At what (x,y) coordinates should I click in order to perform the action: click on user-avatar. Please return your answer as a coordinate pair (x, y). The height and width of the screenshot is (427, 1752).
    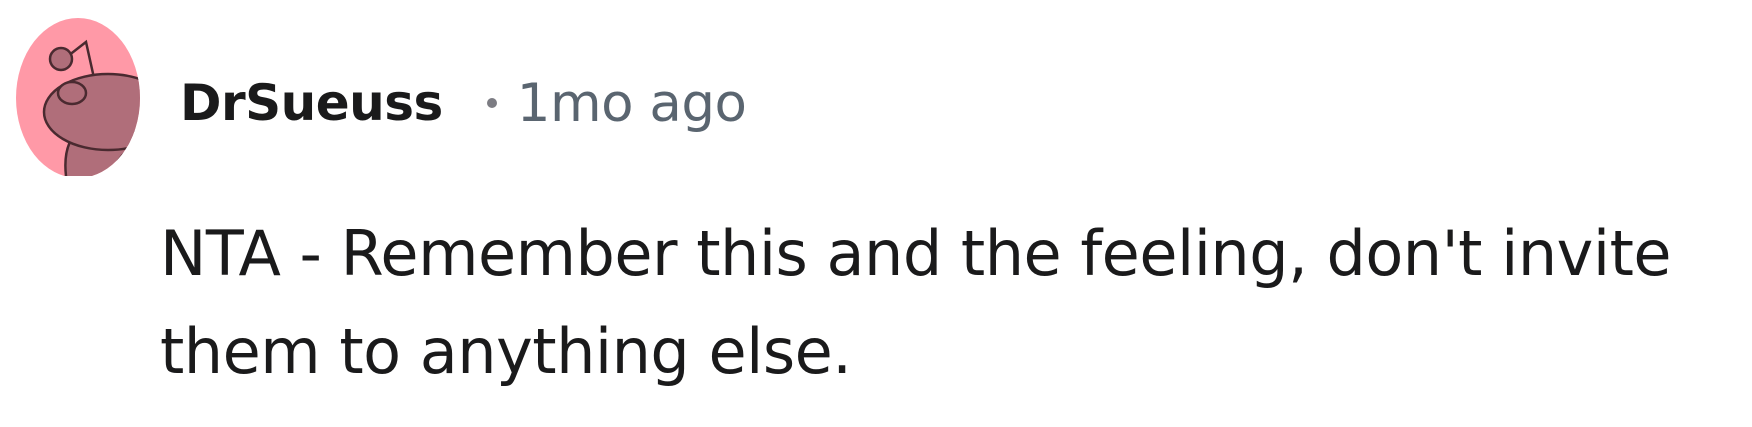
    Looking at the image, I should click on (78, 96).